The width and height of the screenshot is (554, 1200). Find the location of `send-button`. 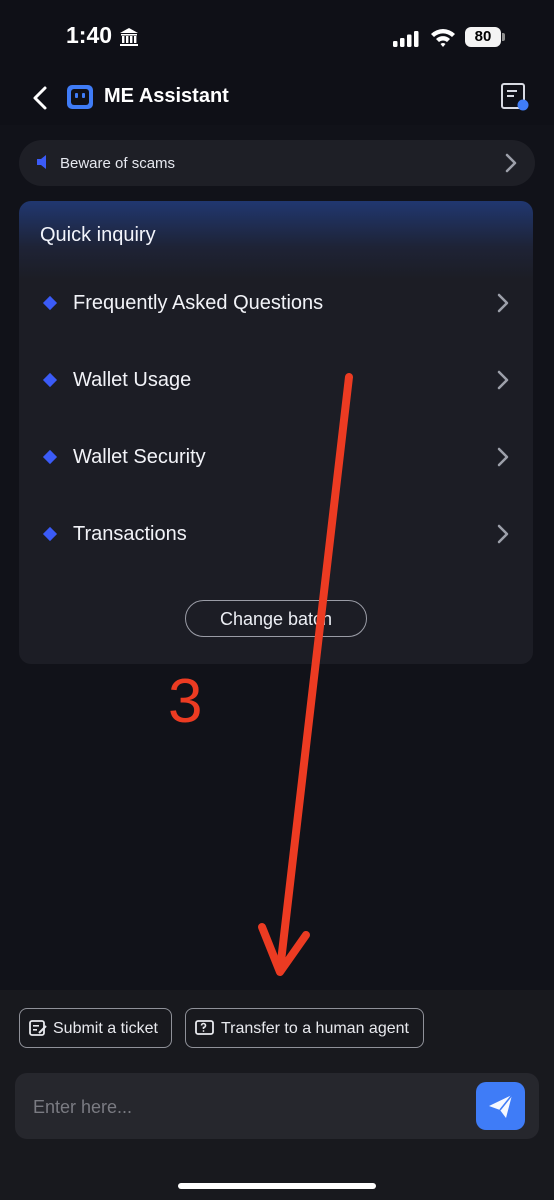

send-button is located at coordinates (500, 1106).